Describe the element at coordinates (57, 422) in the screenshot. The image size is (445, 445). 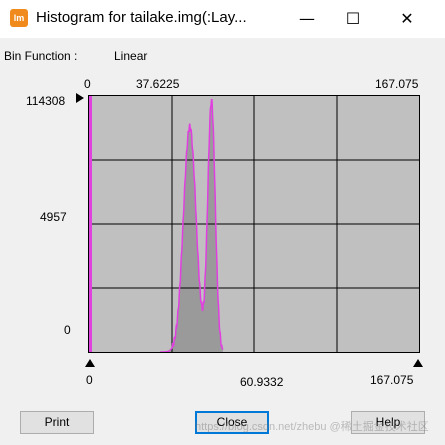
I see `print-button: Print` at that location.